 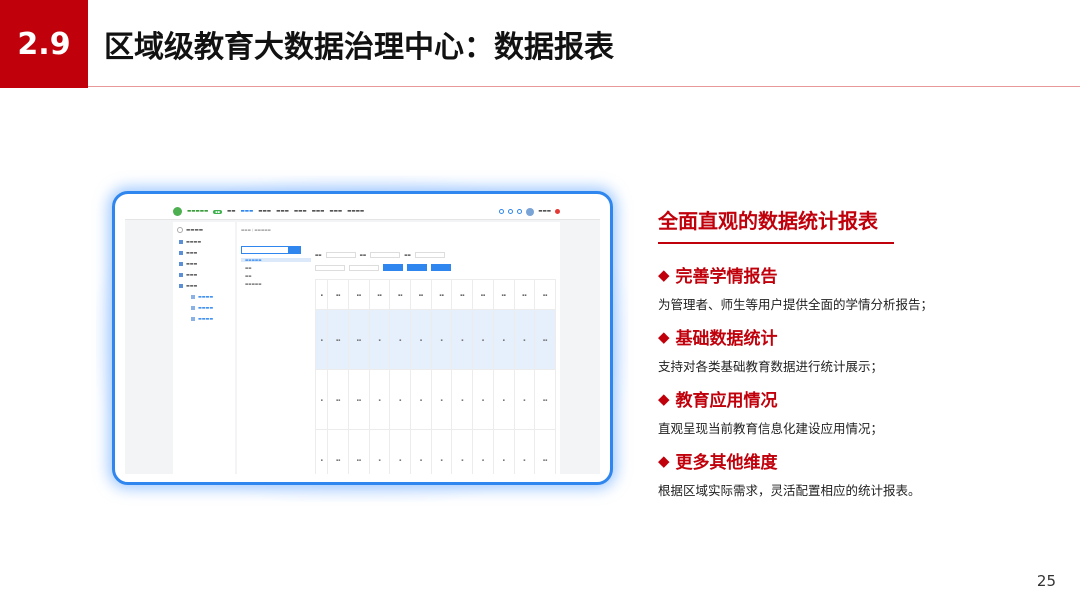 I want to click on sidebar-subitem-active: ▬▬▬▬, so click(x=213, y=296).